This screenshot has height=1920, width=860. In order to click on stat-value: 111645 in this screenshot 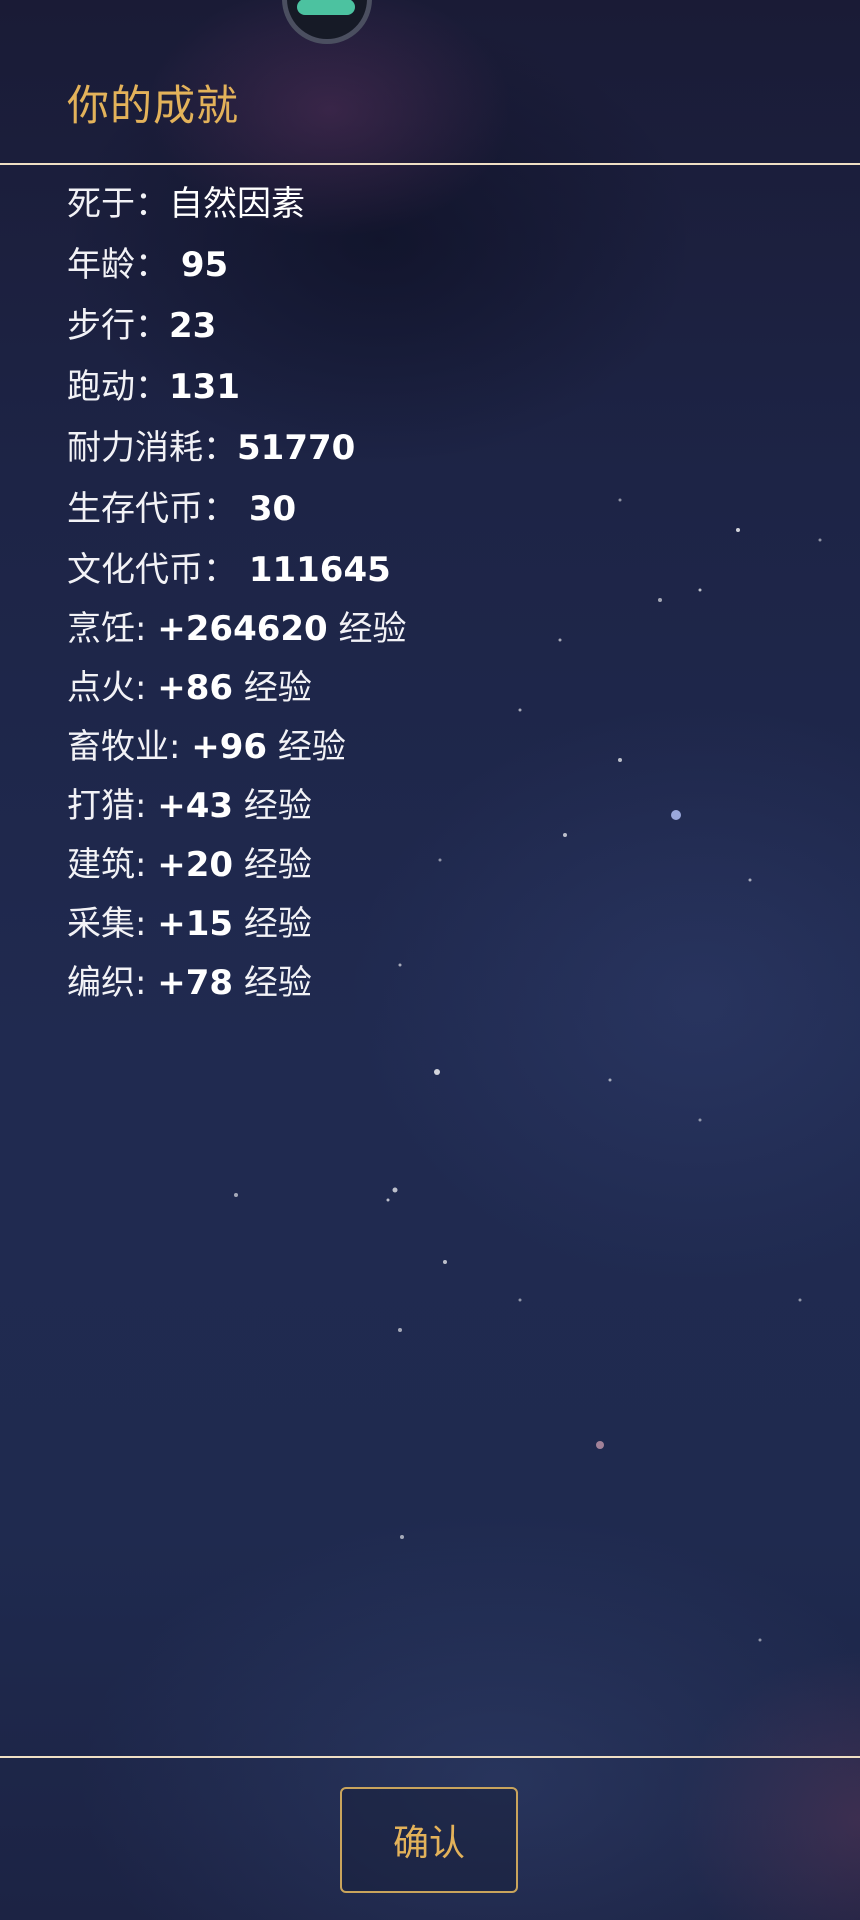, I will do `click(314, 570)`.